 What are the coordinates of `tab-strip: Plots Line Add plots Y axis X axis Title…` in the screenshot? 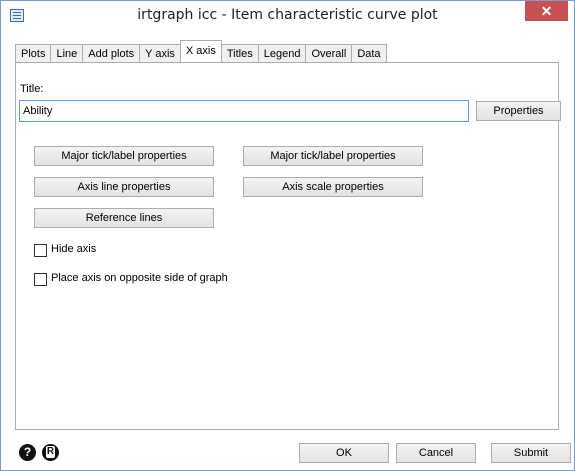 It's located at (201, 51).